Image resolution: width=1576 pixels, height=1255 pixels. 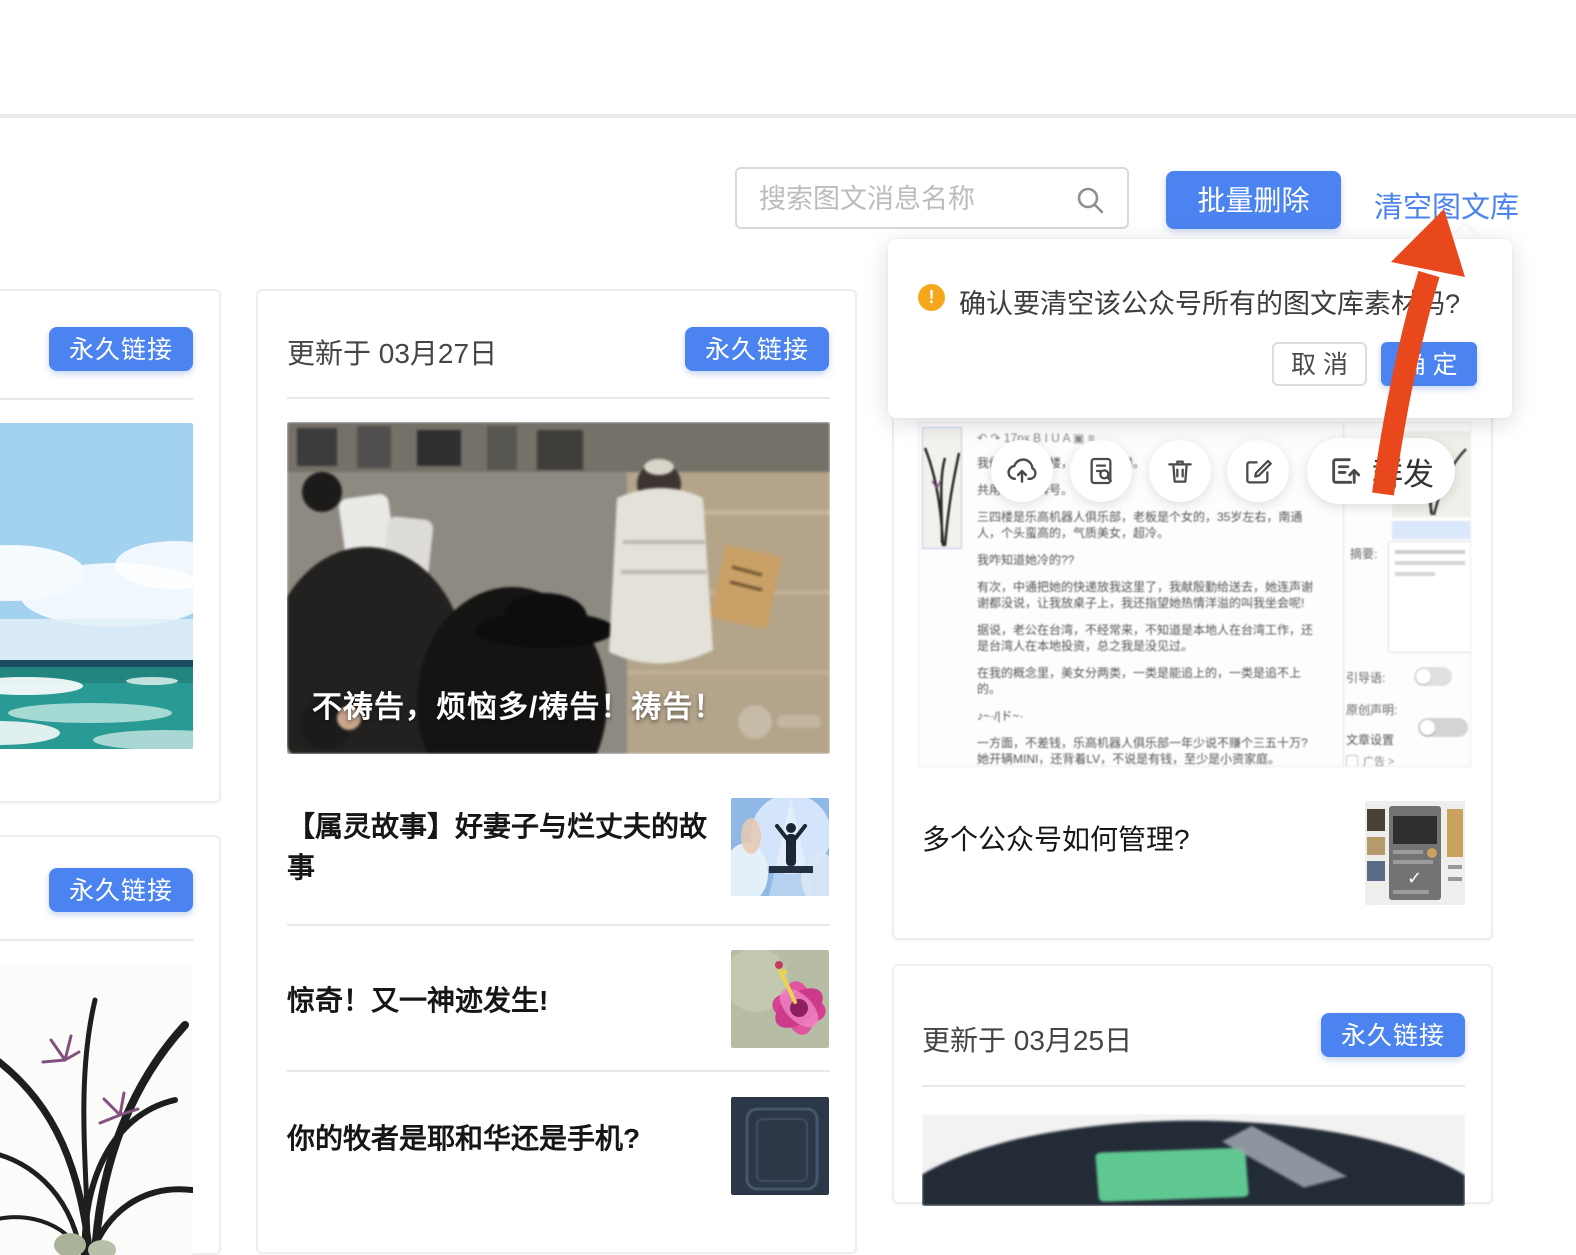 What do you see at coordinates (1370, 740) in the screenshot?
I see `settings-label: 文章设置` at bounding box center [1370, 740].